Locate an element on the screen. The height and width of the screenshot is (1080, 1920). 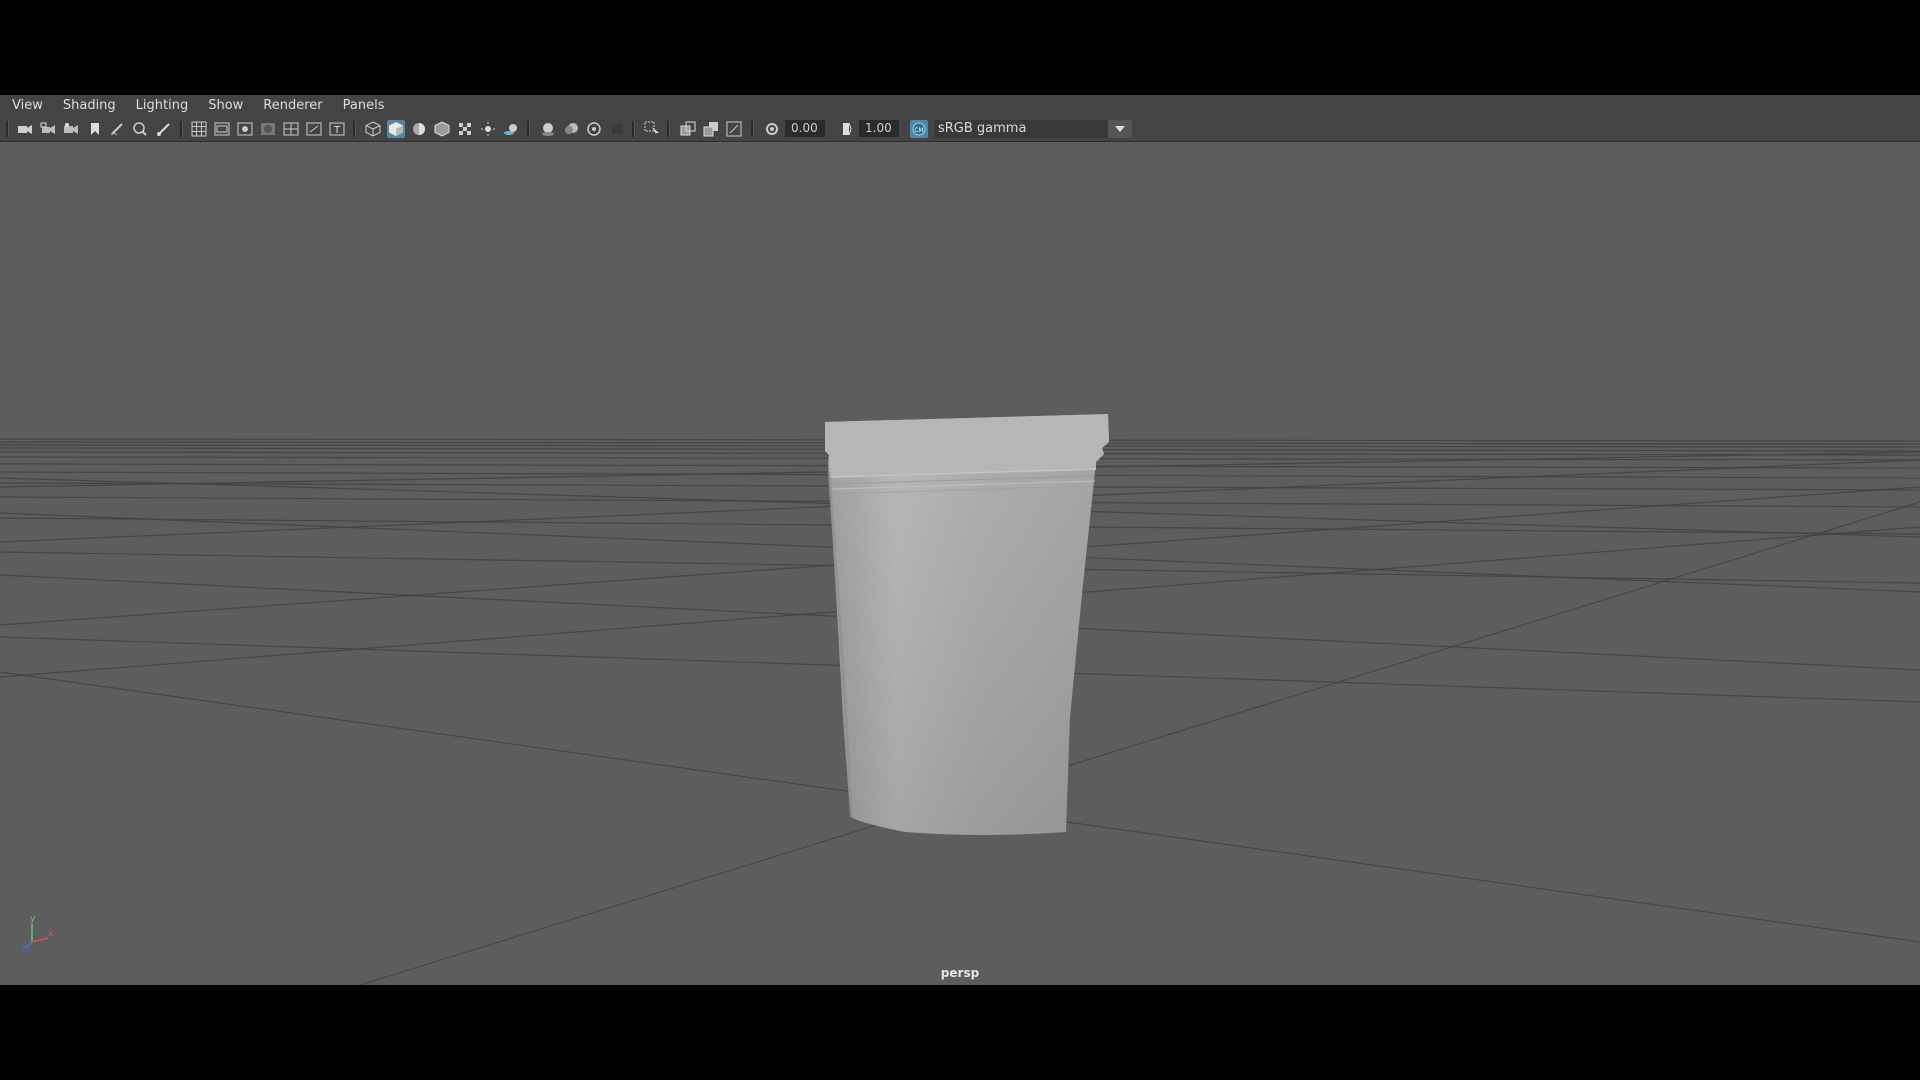
textured-icon is located at coordinates (465, 129).